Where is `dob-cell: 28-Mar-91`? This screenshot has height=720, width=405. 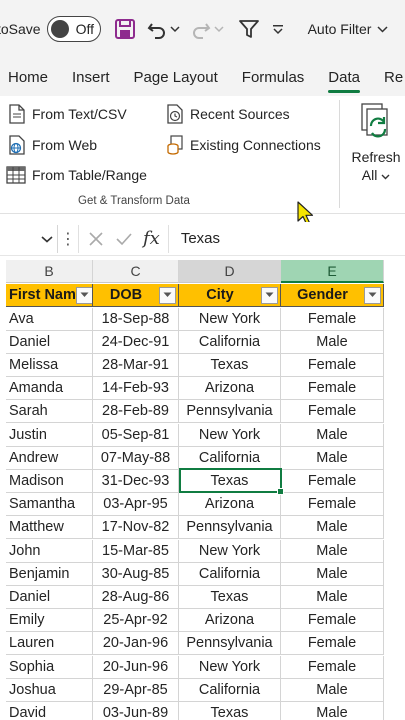
dob-cell: 28-Mar-91 is located at coordinates (136, 365).